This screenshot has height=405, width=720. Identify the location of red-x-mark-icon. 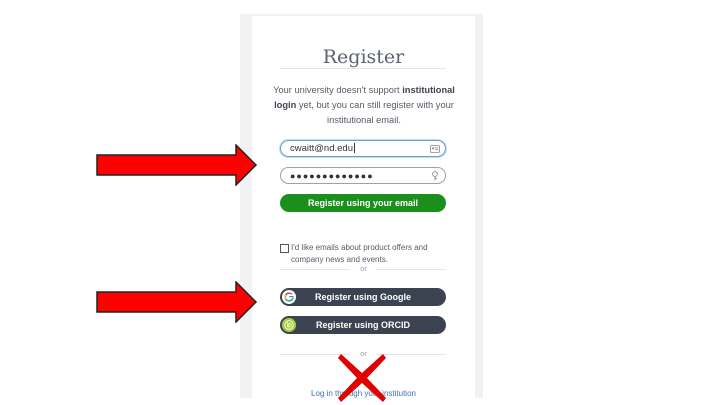
(362, 378).